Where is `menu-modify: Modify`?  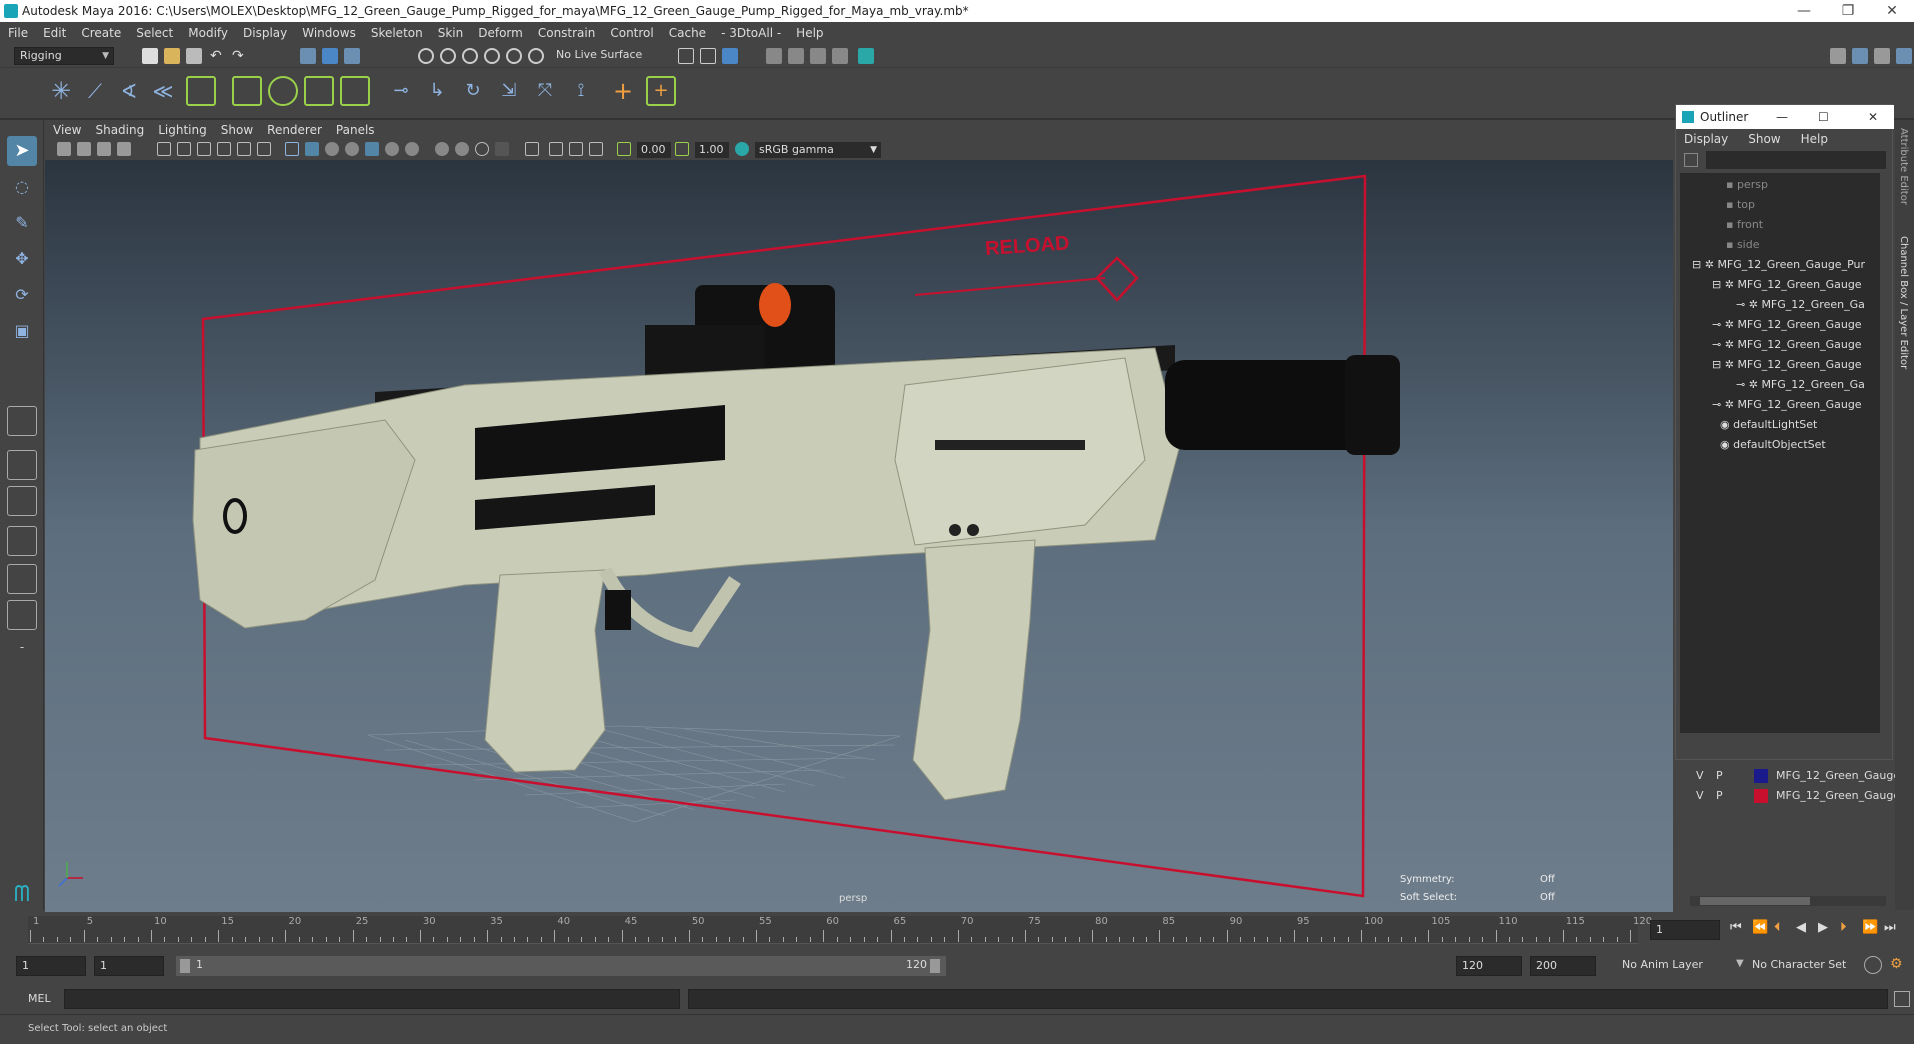 menu-modify: Modify is located at coordinates (208, 33).